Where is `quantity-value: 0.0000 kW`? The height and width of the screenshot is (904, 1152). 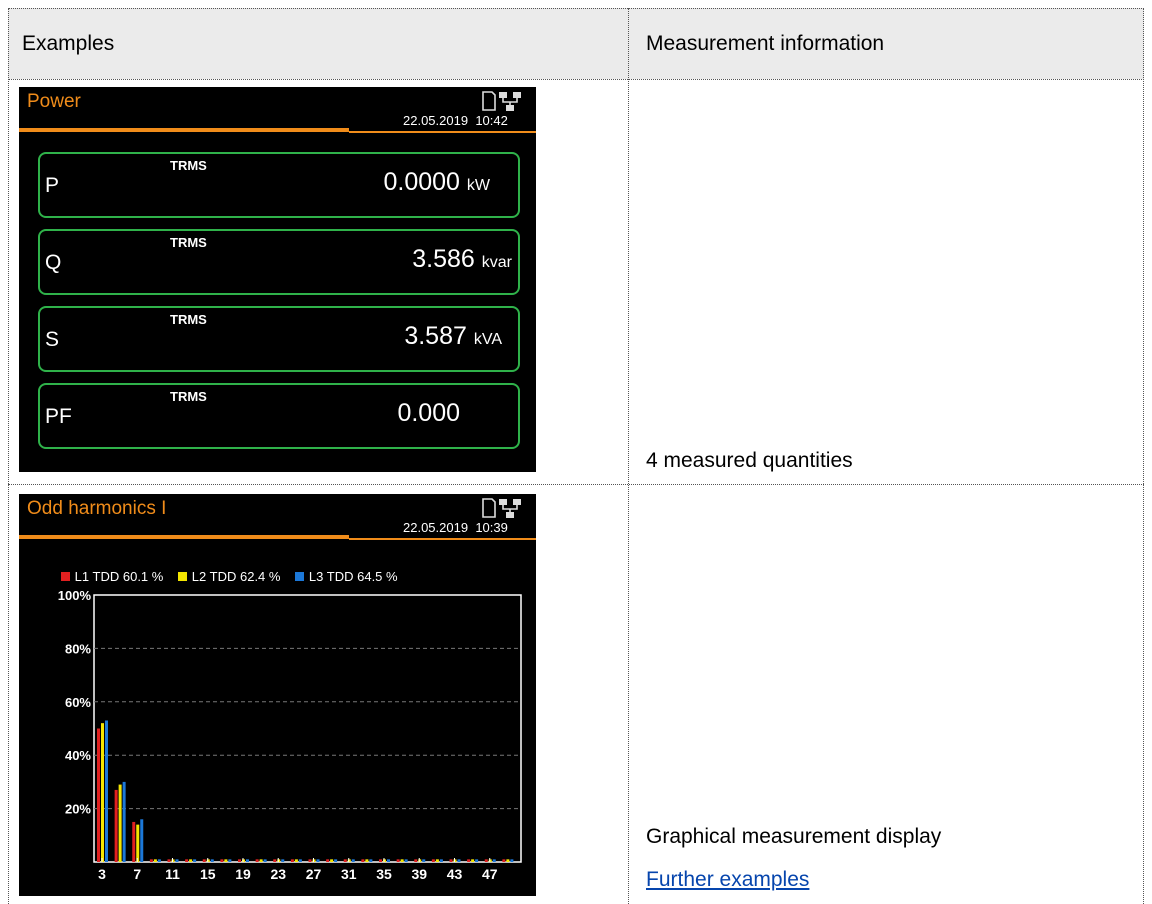 quantity-value: 0.0000 kW is located at coordinates (436, 182).